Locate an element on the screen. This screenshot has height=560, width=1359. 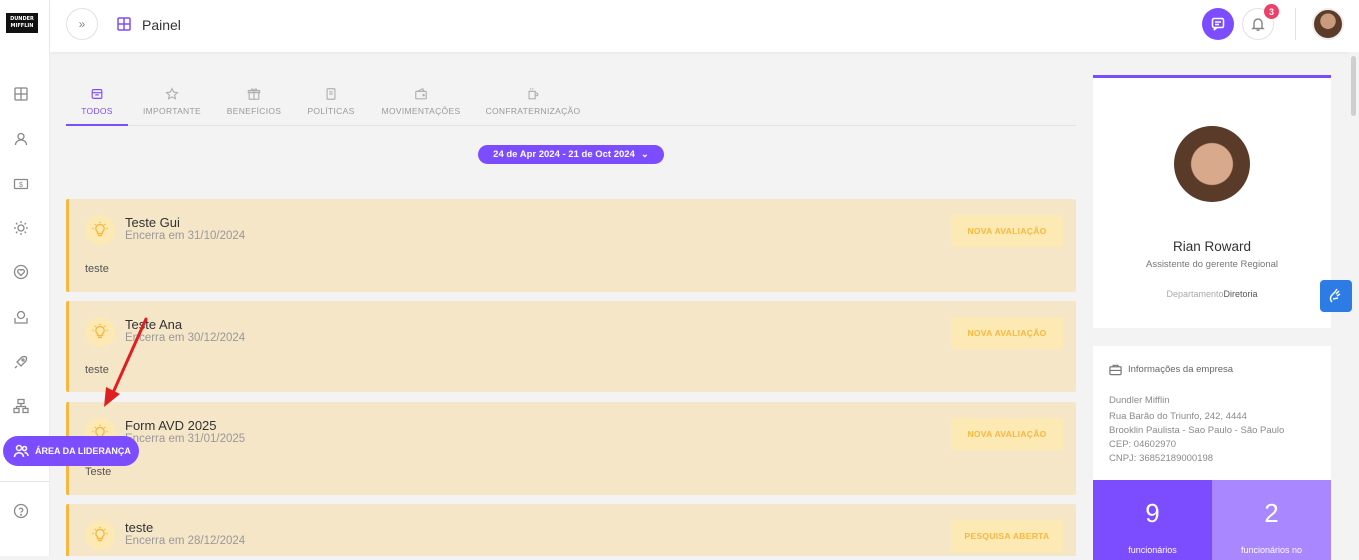
expand-sidebar-button: » is located at coordinates (82, 24).